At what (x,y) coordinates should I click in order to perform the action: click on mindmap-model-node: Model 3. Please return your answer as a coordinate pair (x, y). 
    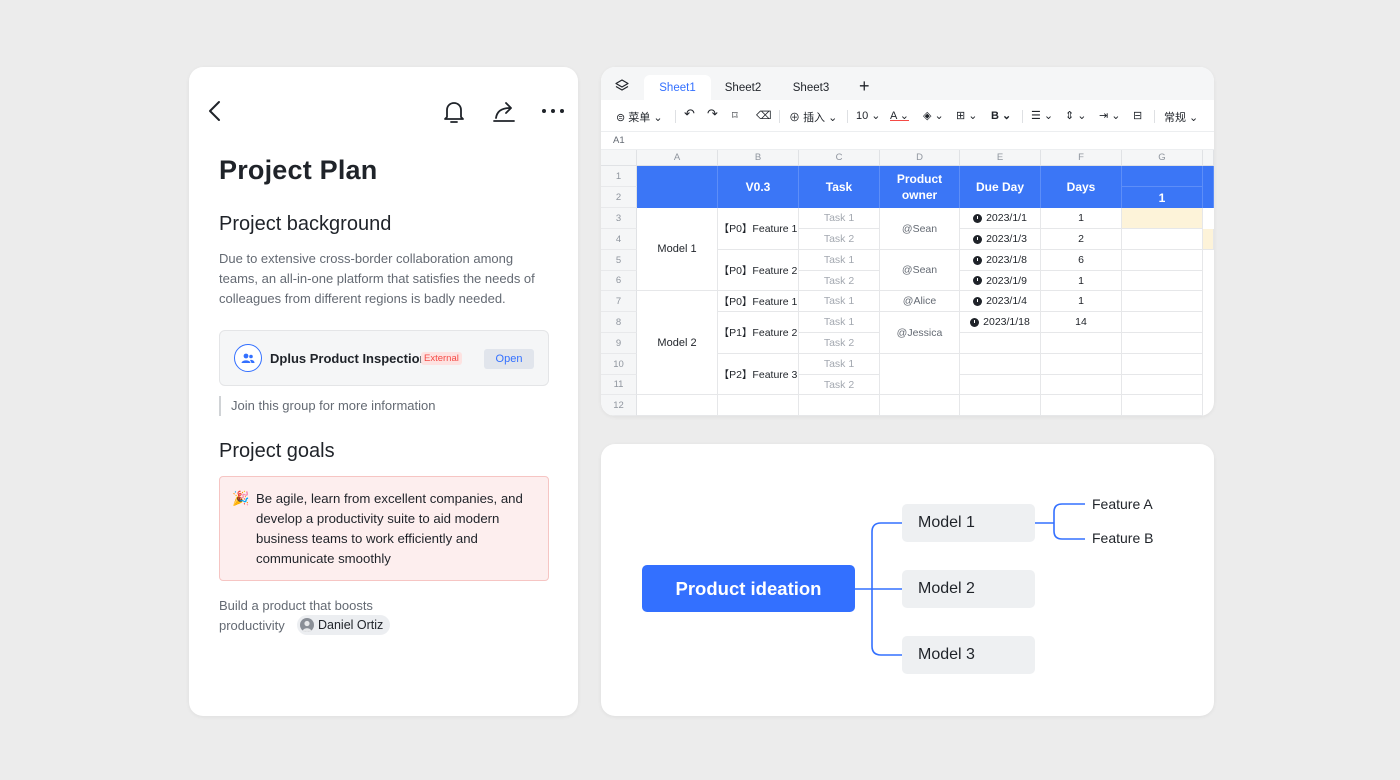
    Looking at the image, I should click on (968, 655).